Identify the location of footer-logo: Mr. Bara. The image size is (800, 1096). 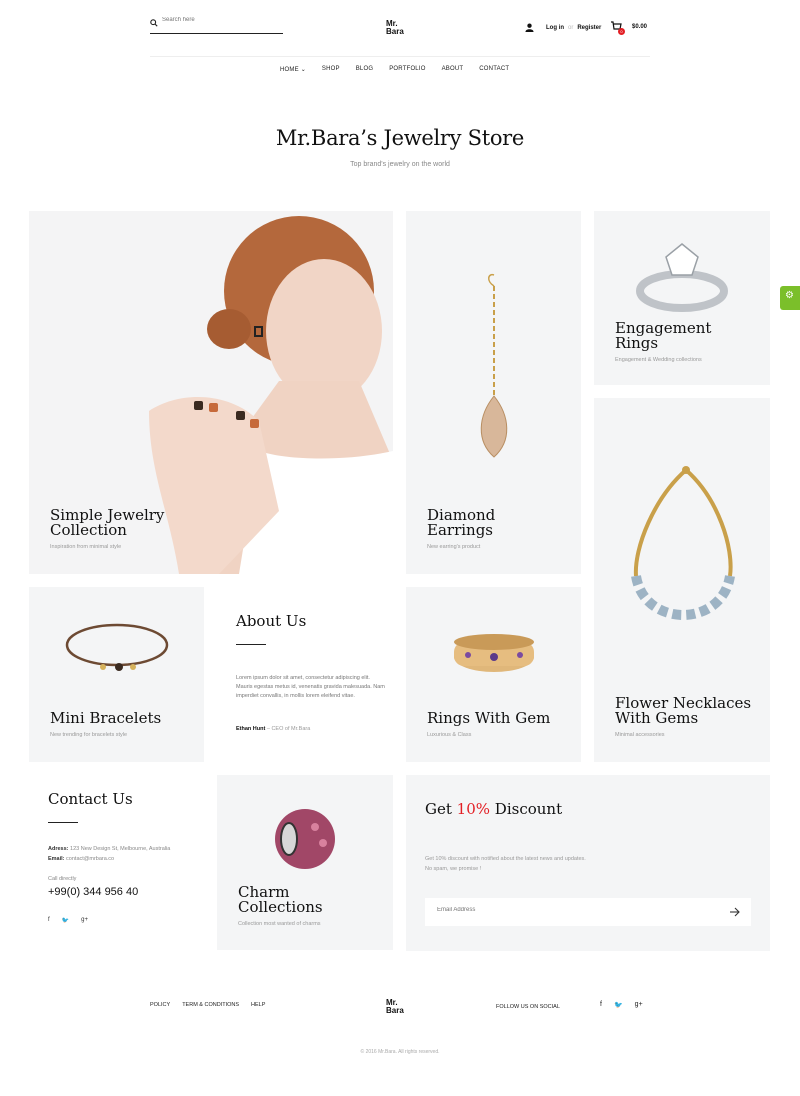
(395, 1007).